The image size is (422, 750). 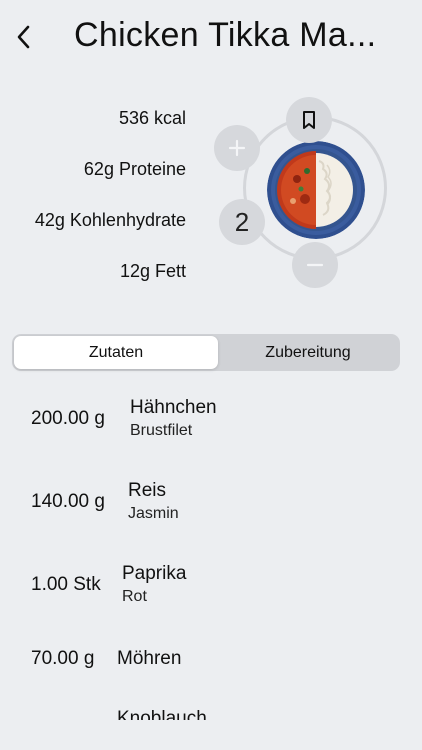 What do you see at coordinates (63, 658) in the screenshot?
I see `ingredient-amount: 70.00 g` at bounding box center [63, 658].